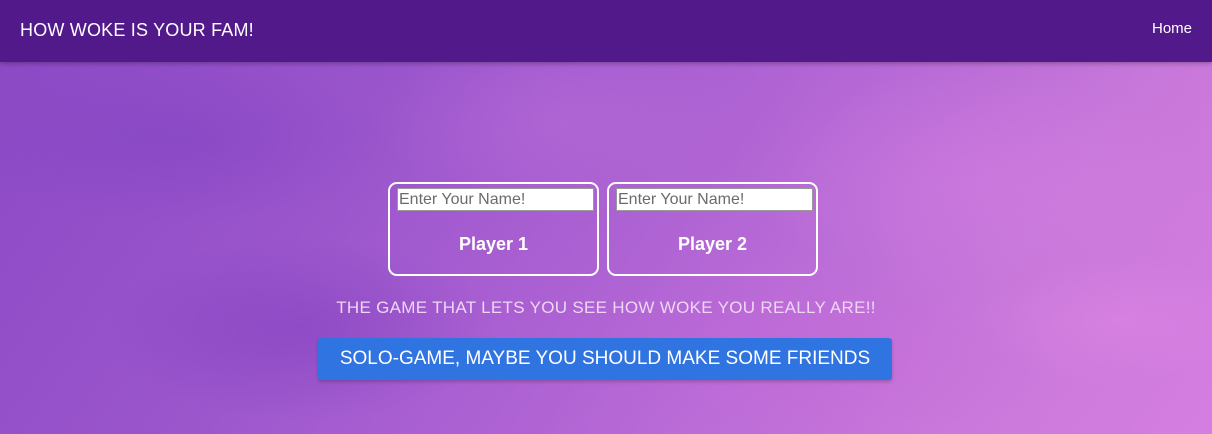  I want to click on top-navbar: HOW WOKE IS YOUR FAM! Home, so click(606, 31).